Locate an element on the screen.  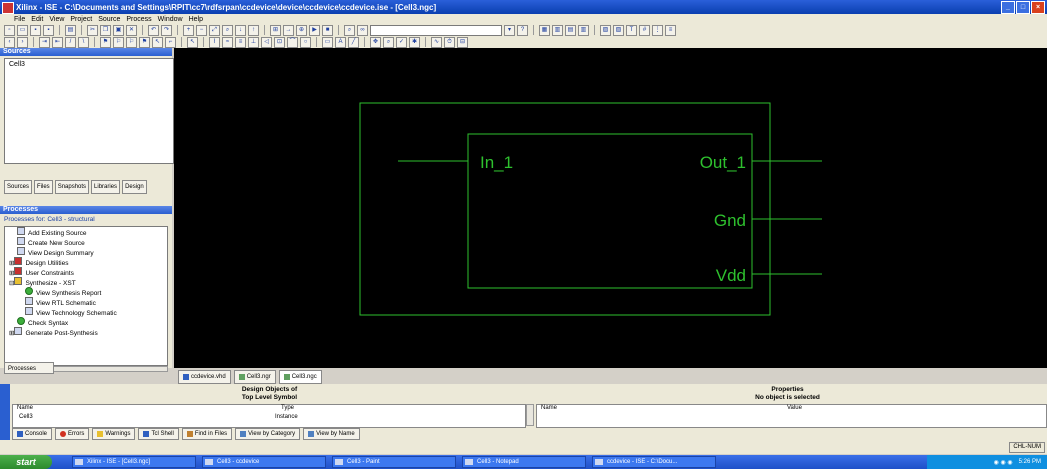
check-schematic-icon: ✓ is located at coordinates (401, 42).